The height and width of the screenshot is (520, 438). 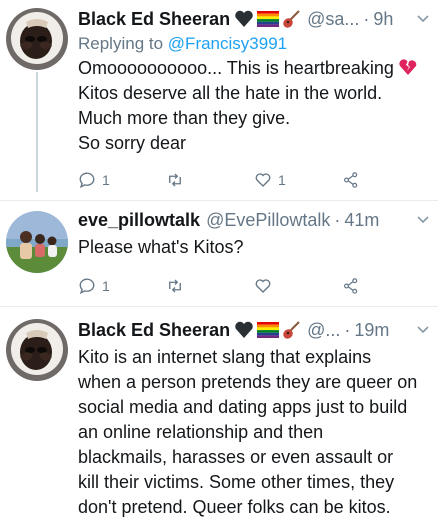 I want to click on tweet-header: eve_pillowtalk @EvePillowtalk · 41m, so click(x=254, y=220).